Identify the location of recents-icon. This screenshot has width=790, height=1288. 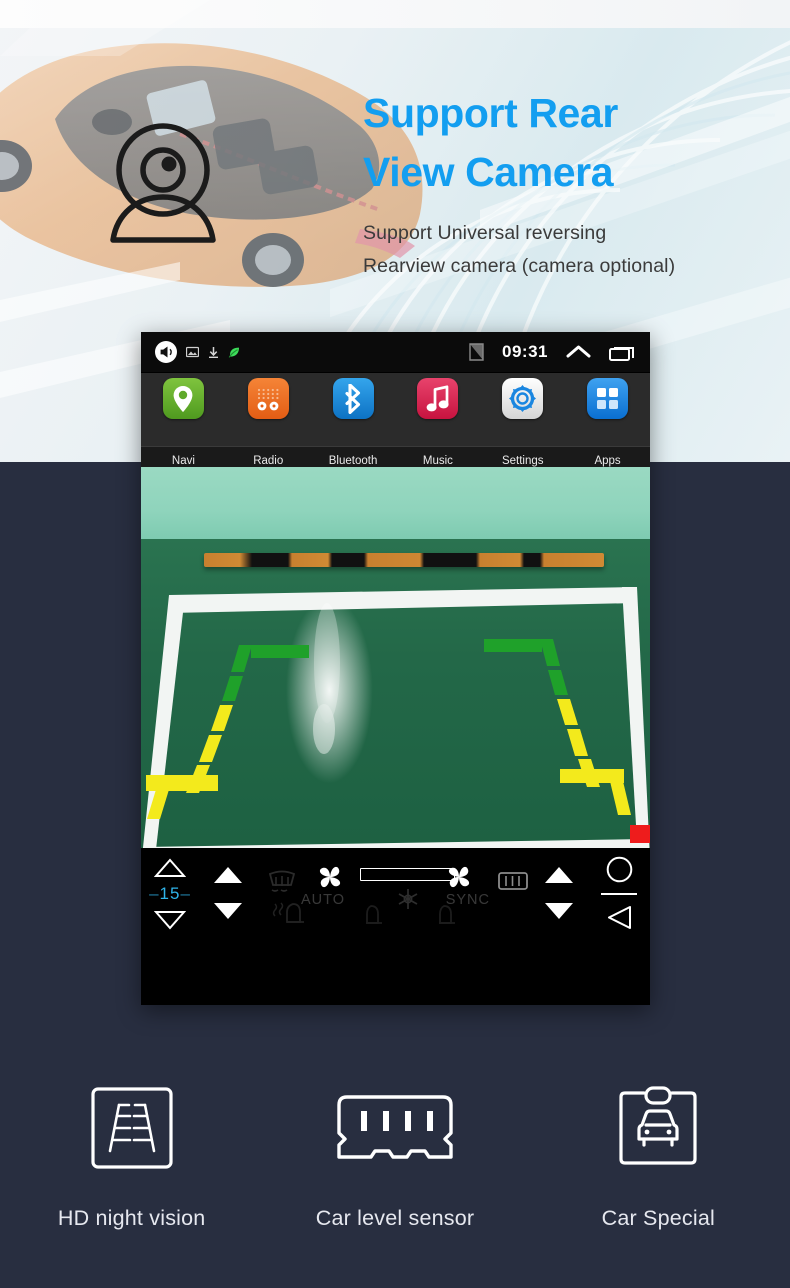
(622, 352).